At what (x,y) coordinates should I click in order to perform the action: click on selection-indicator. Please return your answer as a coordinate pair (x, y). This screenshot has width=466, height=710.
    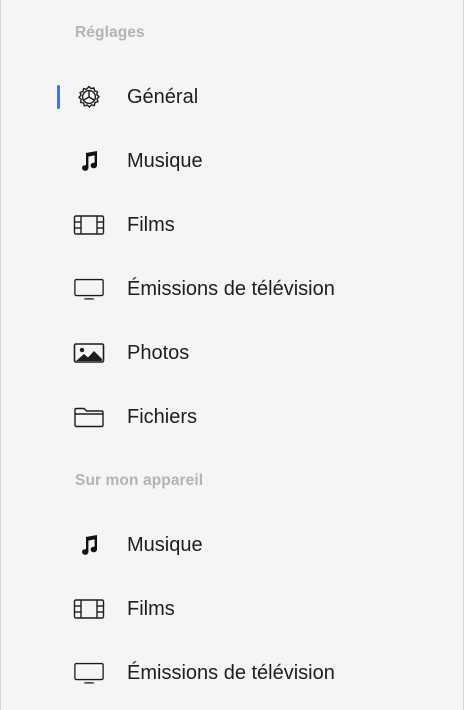
    Looking at the image, I should click on (58, 97).